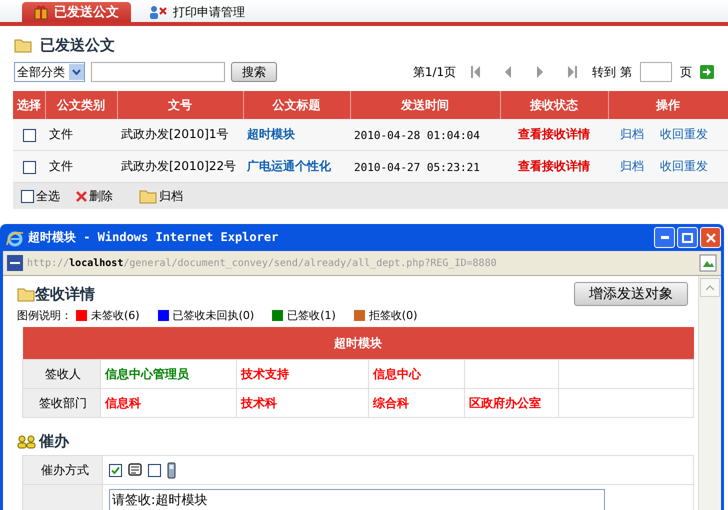 This screenshot has height=510, width=728. I want to click on goto-label: 转到 第, so click(612, 72).